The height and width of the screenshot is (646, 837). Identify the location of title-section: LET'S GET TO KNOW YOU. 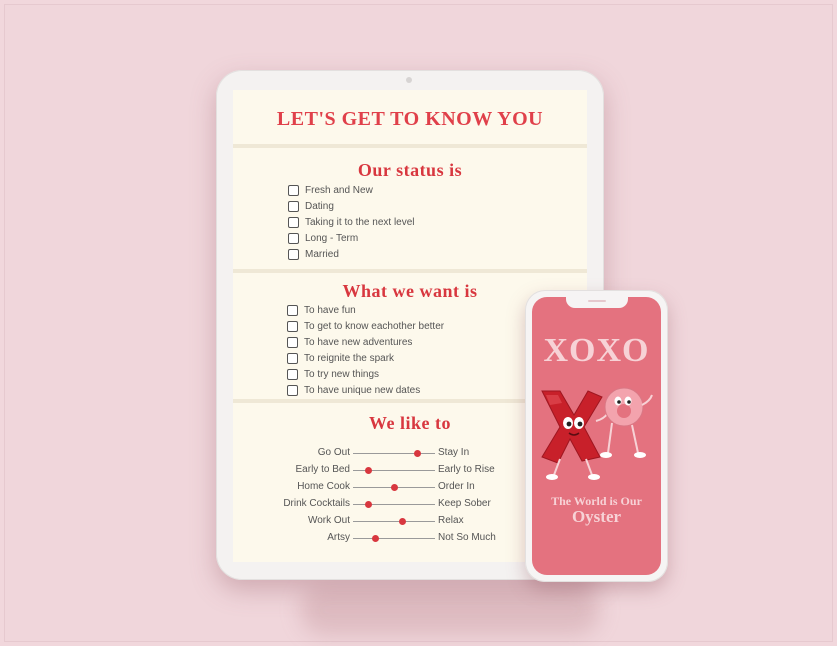
(410, 119).